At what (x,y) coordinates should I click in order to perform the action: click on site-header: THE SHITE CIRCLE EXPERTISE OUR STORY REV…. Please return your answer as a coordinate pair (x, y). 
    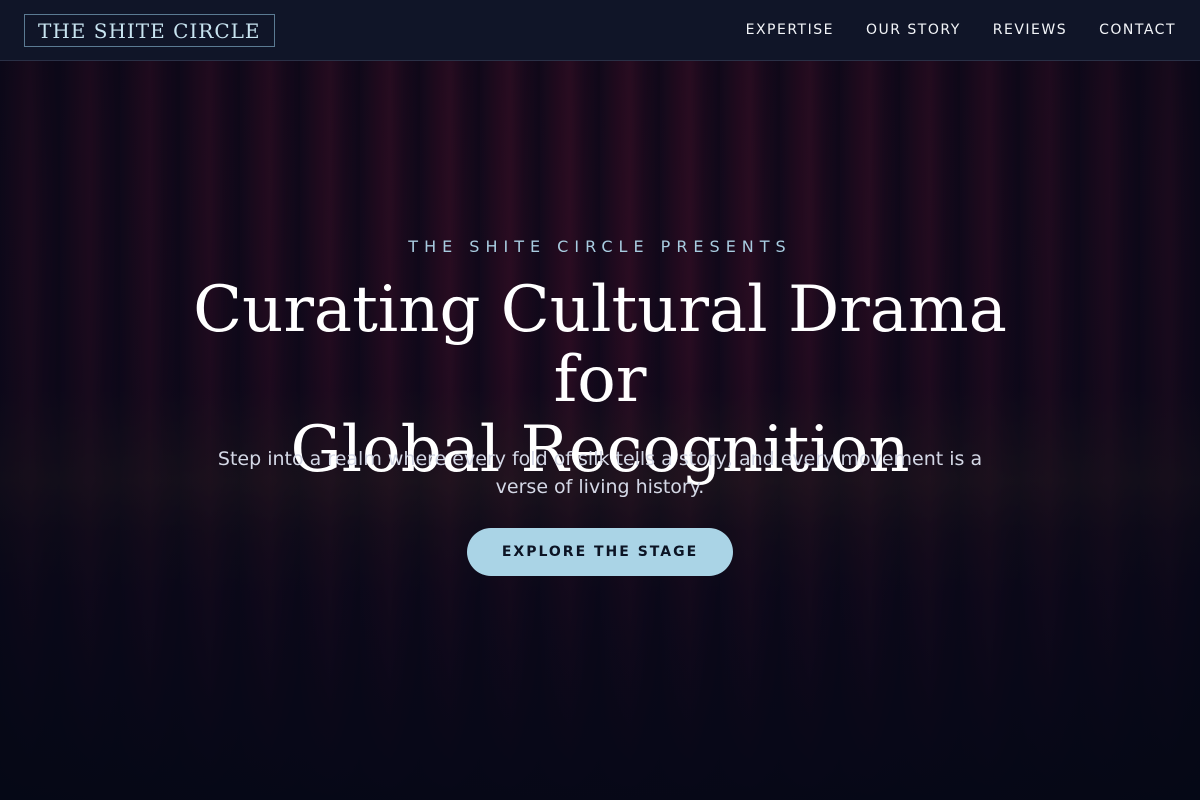
    Looking at the image, I should click on (600, 30).